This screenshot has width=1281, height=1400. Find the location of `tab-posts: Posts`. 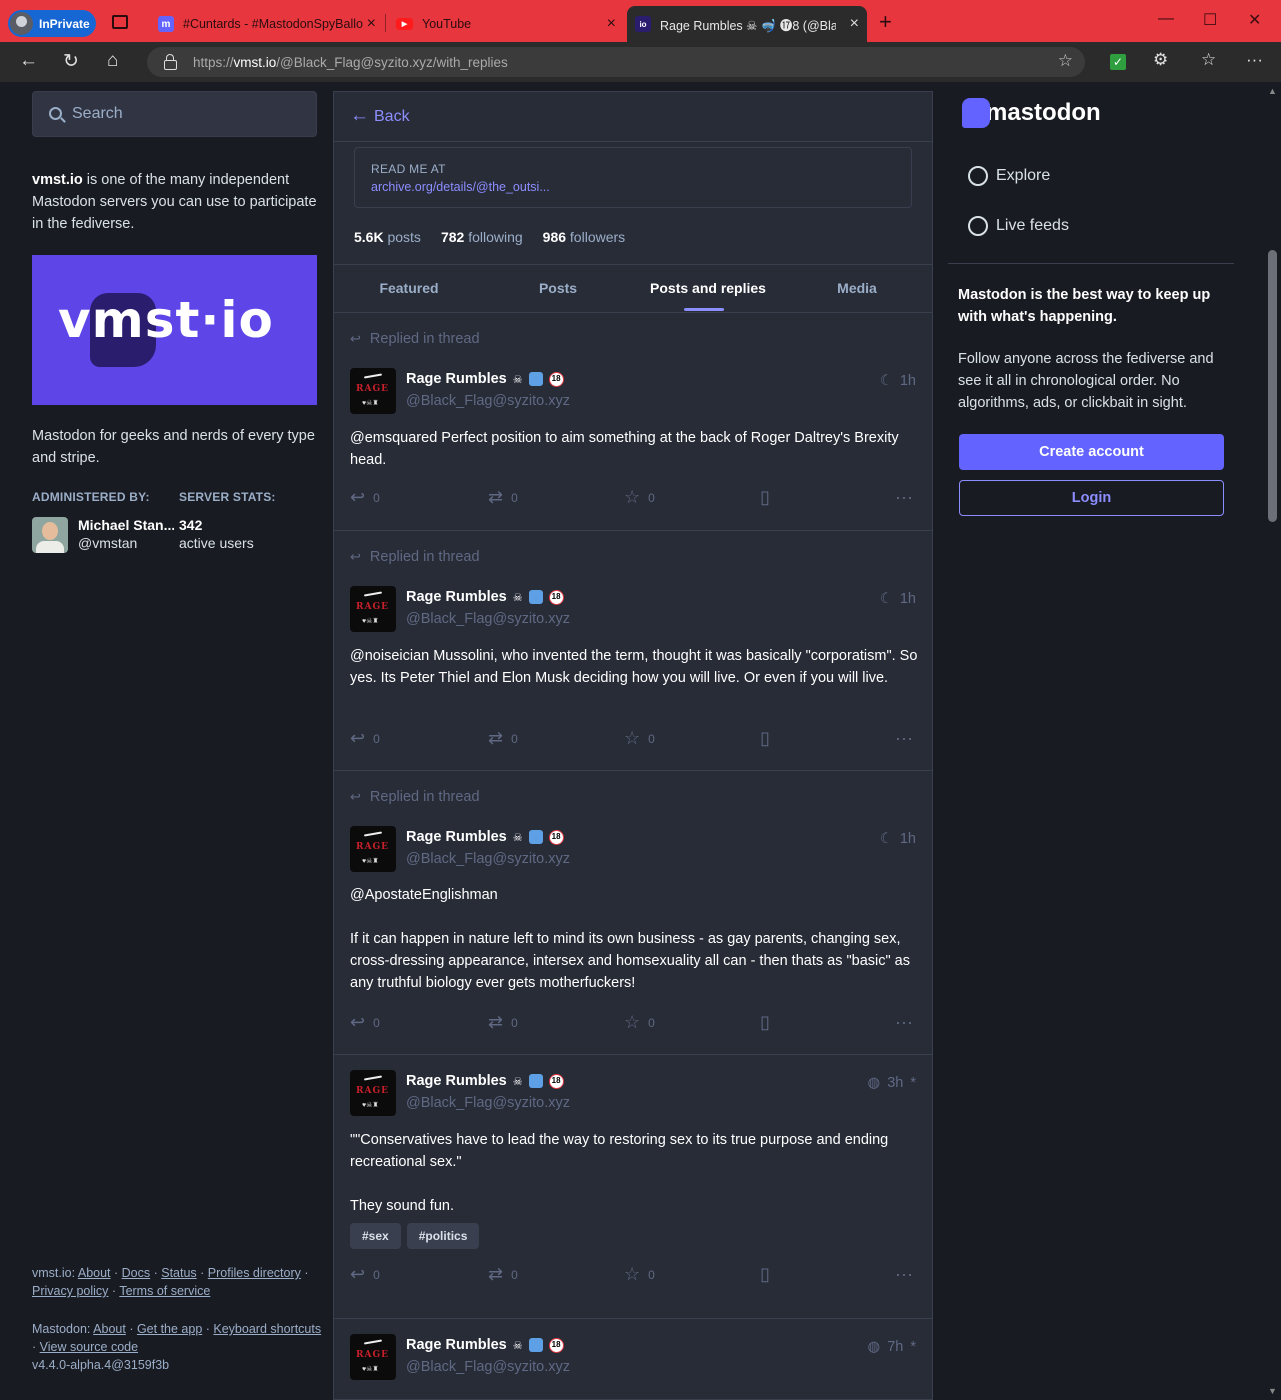

tab-posts: Posts is located at coordinates (558, 288).